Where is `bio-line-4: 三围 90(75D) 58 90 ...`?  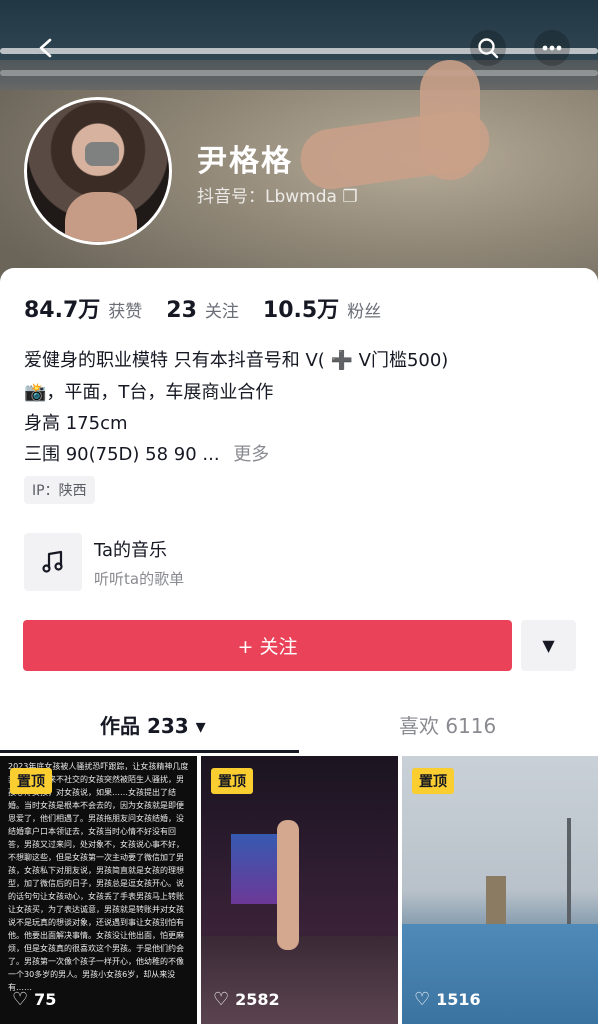 bio-line-4: 三围 90(75D) 58 90 ... is located at coordinates (122, 454).